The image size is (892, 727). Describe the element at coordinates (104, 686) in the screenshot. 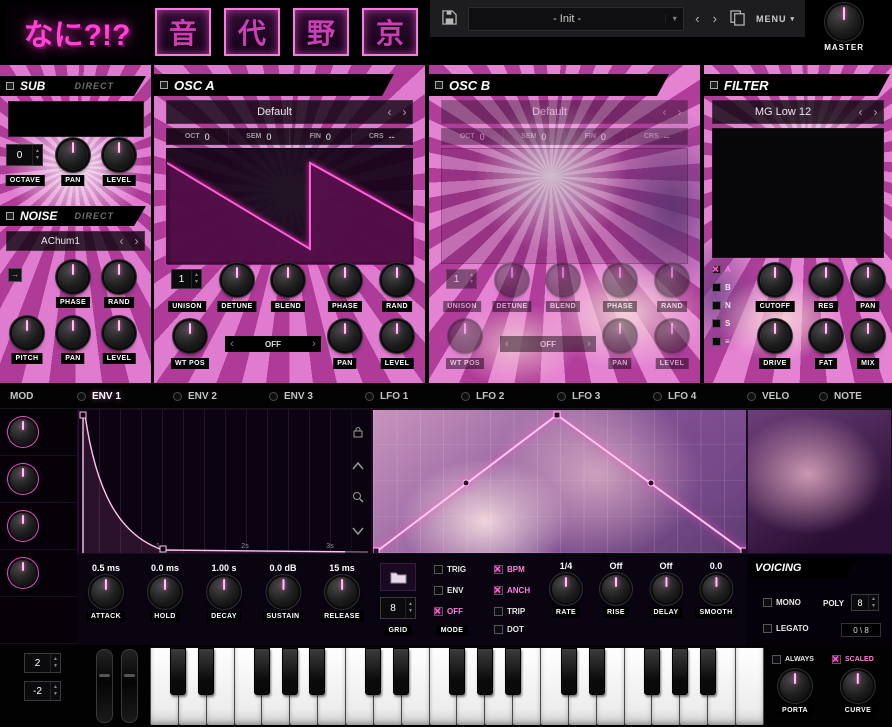

I see `pitch-wheel` at that location.